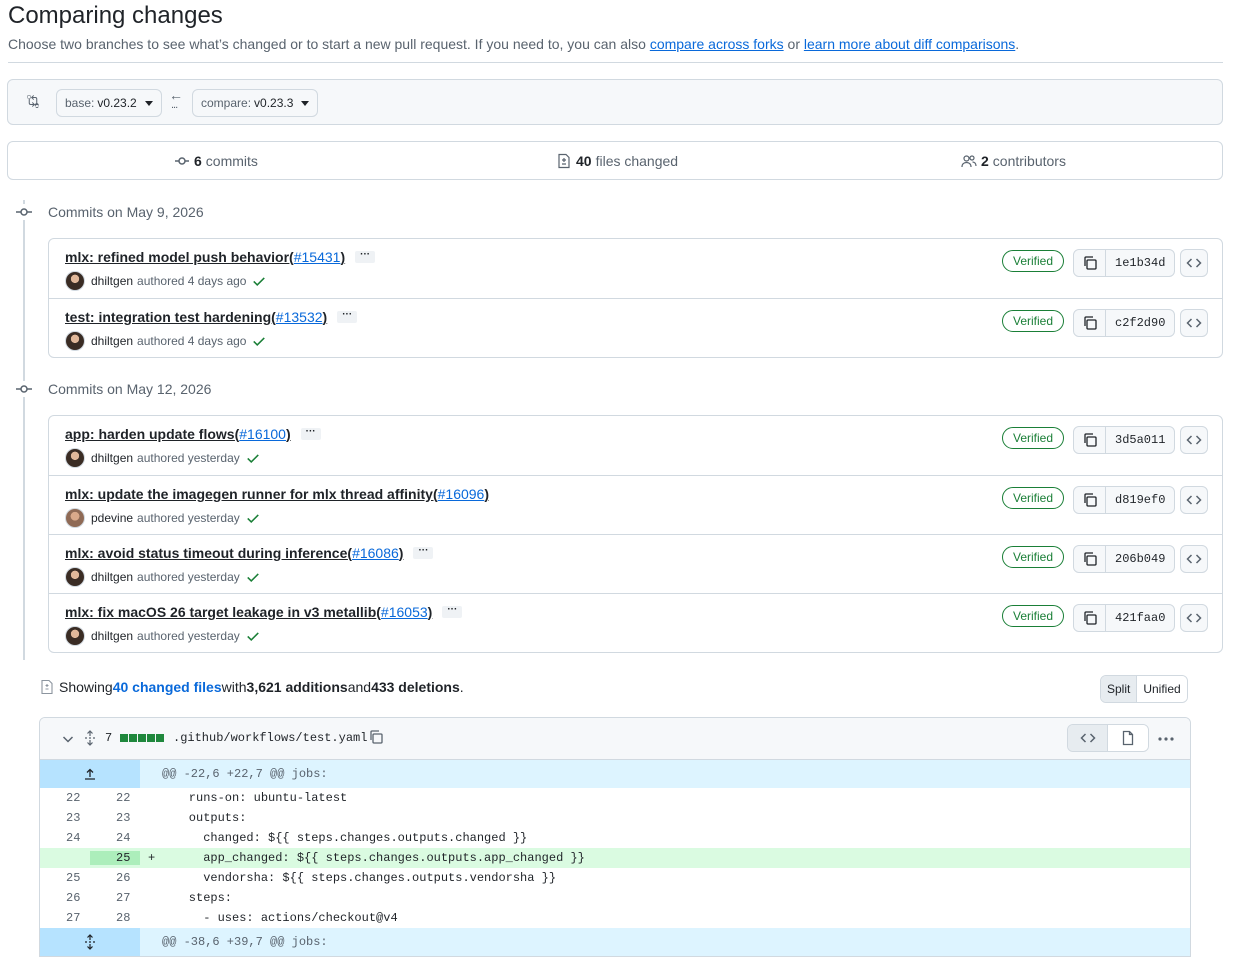  I want to click on old-line-number: 27, so click(65, 918).